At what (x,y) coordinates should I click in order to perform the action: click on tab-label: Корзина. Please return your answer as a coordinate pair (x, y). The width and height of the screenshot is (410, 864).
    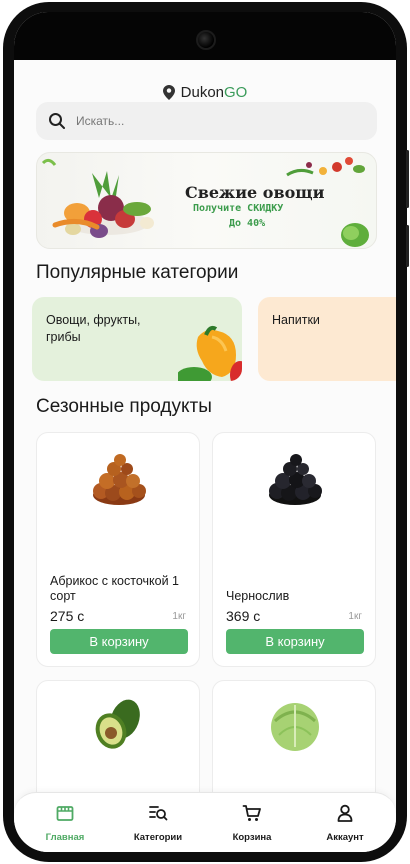
    Looking at the image, I should click on (252, 837).